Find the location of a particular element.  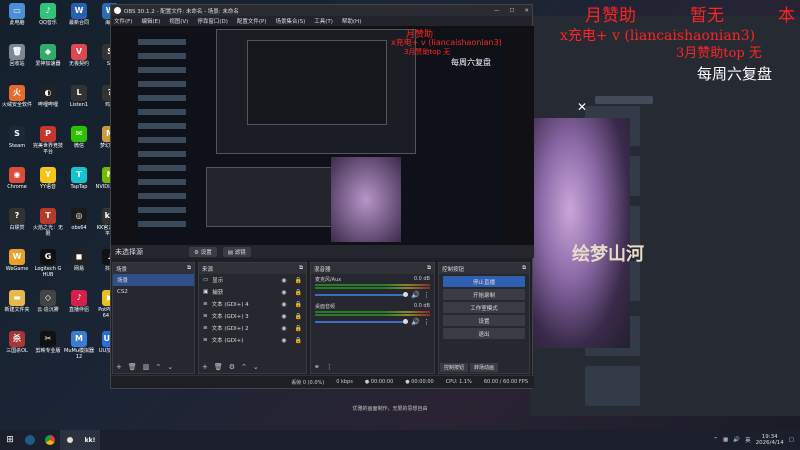

minimize-icon: — is located at coordinates (497, 11).